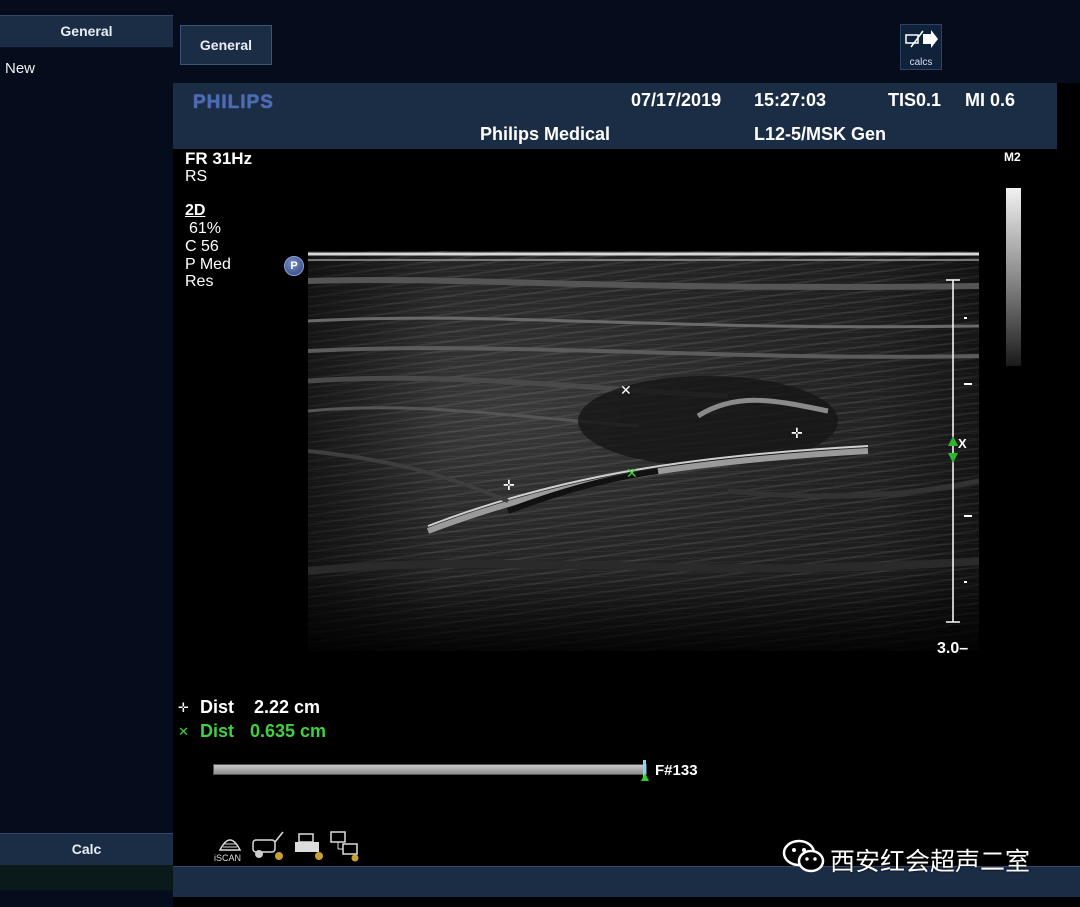 The width and height of the screenshot is (1080, 907). What do you see at coordinates (195, 210) in the screenshot?
I see `mode-2d: 2D` at bounding box center [195, 210].